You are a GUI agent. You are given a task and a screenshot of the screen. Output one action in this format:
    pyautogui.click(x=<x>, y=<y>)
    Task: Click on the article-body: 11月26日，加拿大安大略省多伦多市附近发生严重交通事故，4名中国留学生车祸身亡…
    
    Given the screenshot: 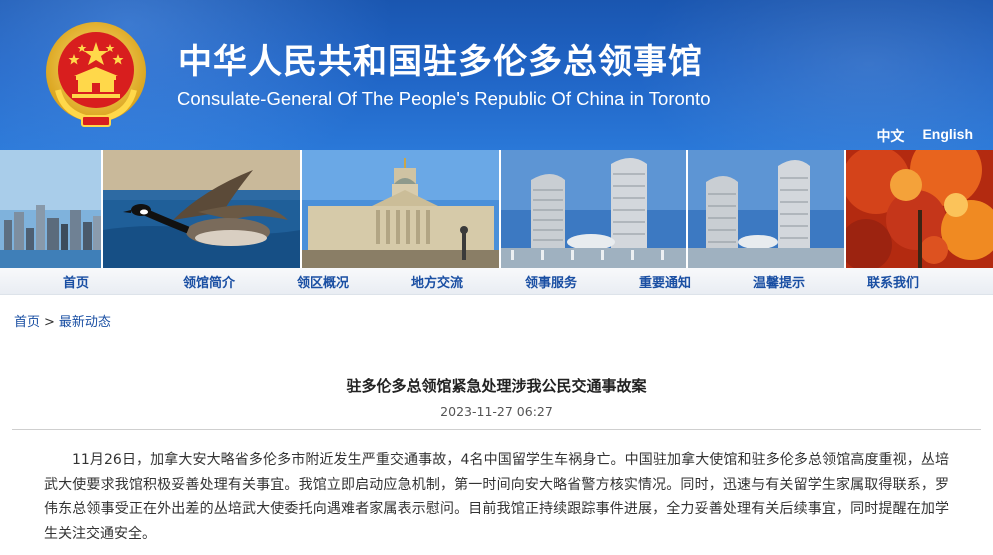 What is the action you would take?
    pyautogui.click(x=496, y=497)
    